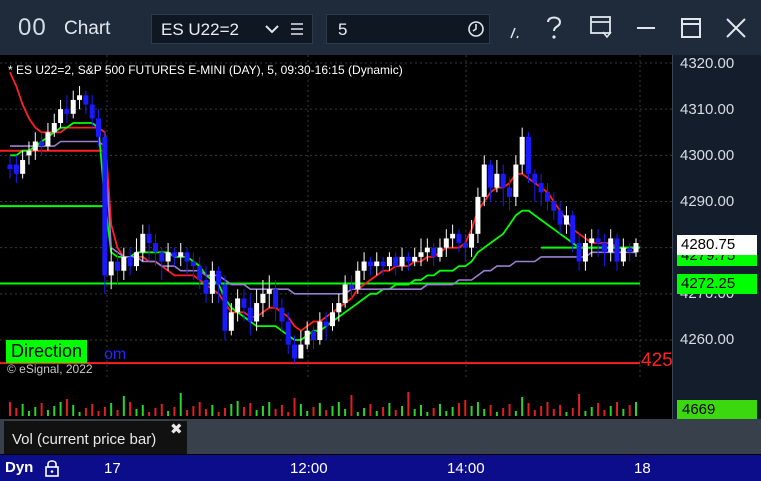 This screenshot has height=481, width=761. Describe the element at coordinates (476, 29) in the screenshot. I see `clock-icon` at that location.